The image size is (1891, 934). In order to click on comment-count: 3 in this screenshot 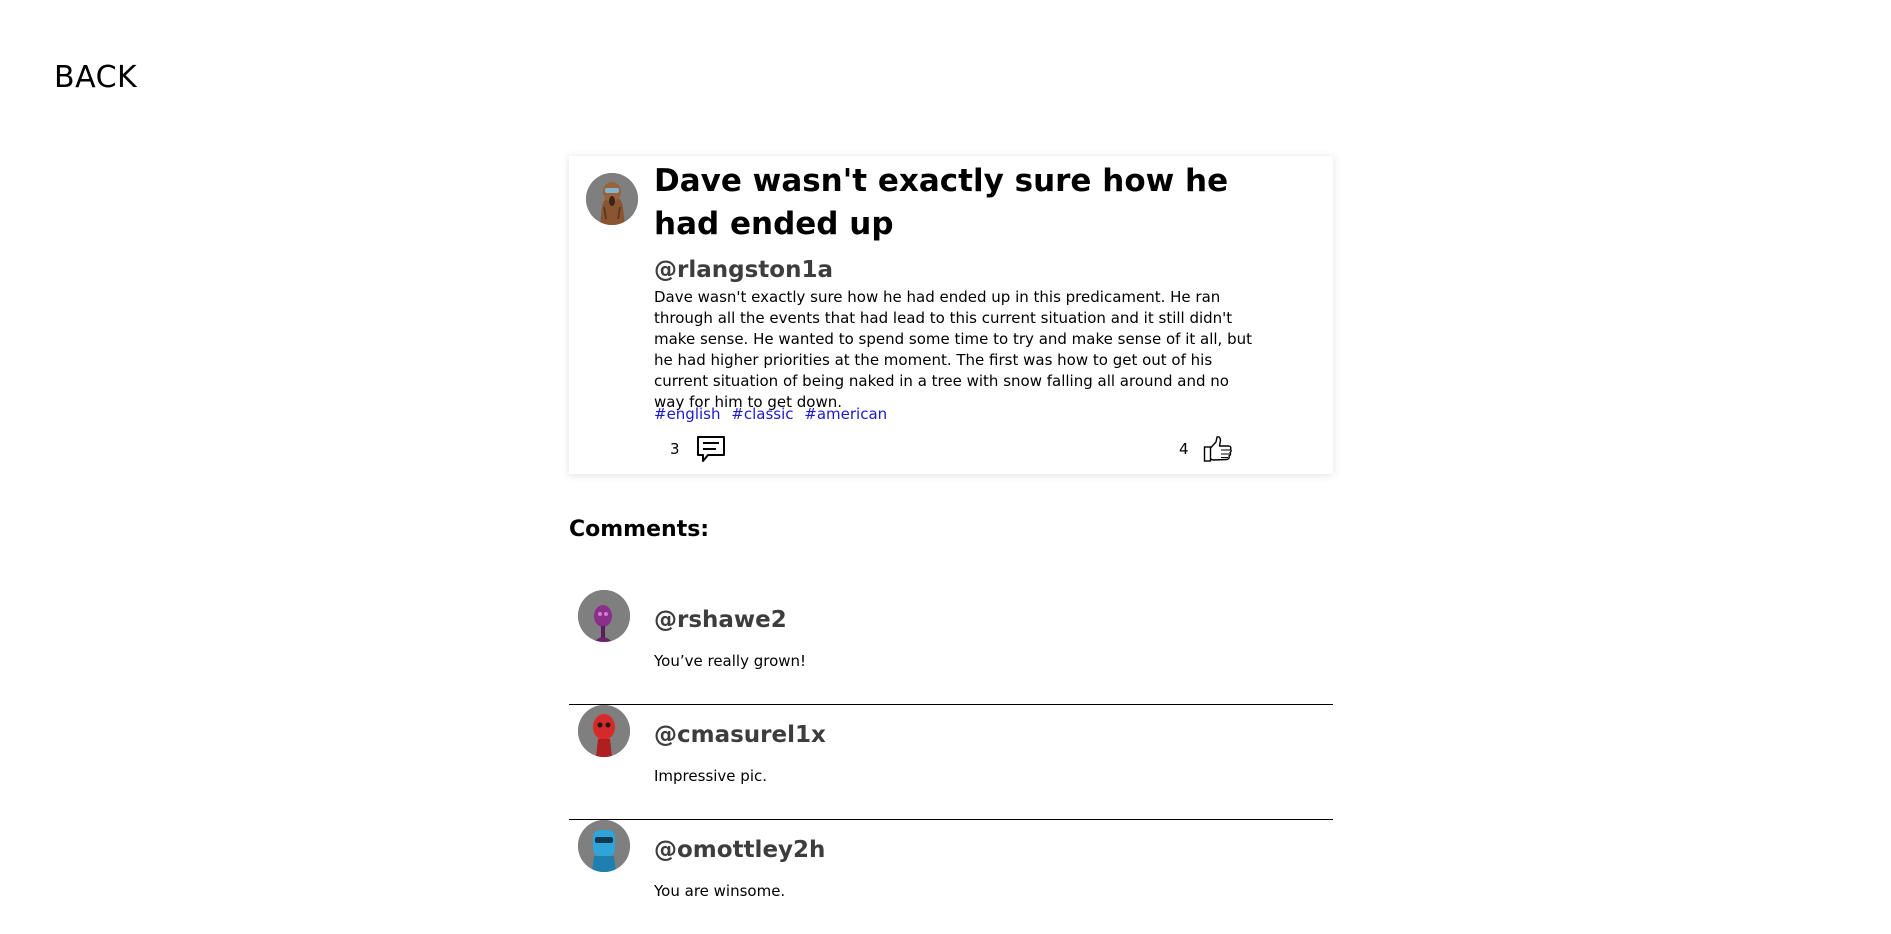, I will do `click(675, 449)`.